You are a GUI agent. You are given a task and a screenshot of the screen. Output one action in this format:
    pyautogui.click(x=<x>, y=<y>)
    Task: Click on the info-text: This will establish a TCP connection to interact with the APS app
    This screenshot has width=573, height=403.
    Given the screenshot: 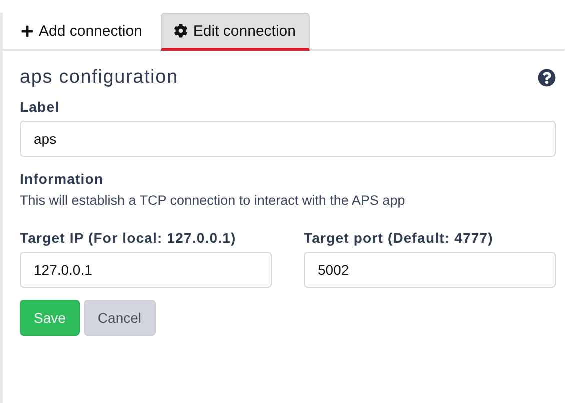 What is the action you would take?
    pyautogui.click(x=213, y=200)
    